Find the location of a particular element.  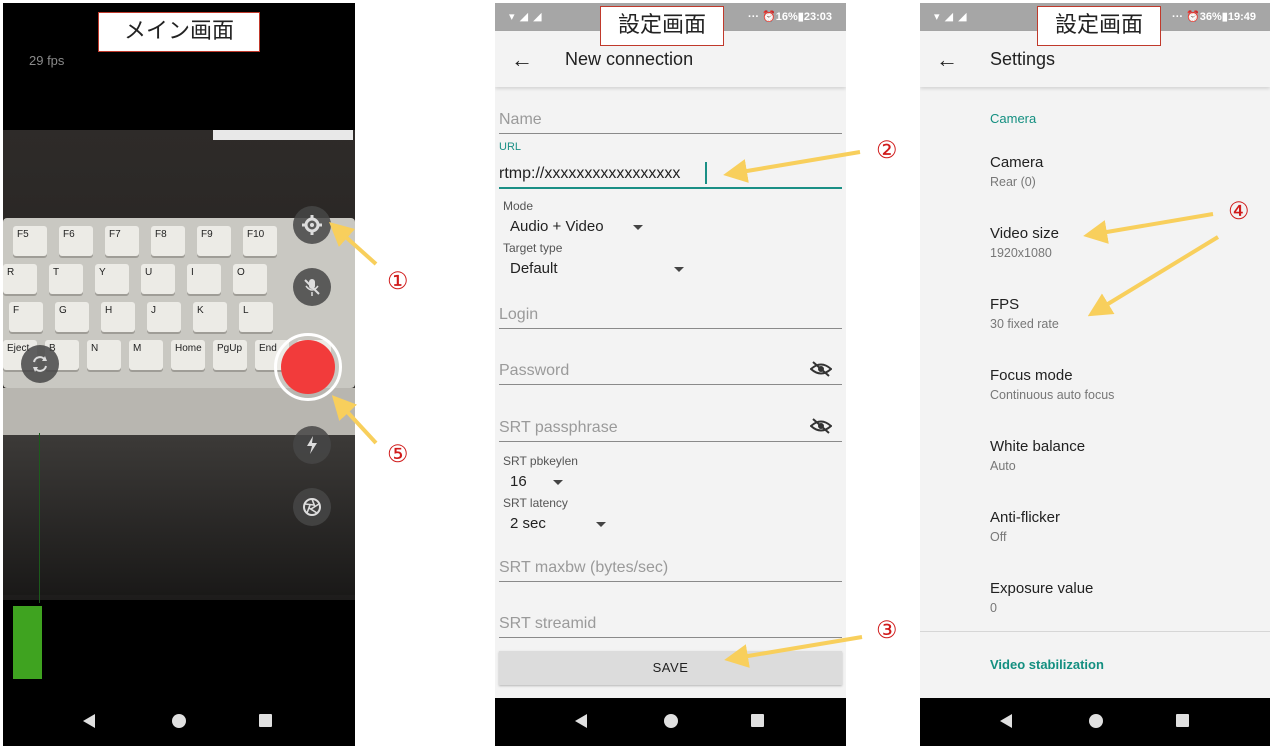

annotation-3: ③ is located at coordinates (887, 630).